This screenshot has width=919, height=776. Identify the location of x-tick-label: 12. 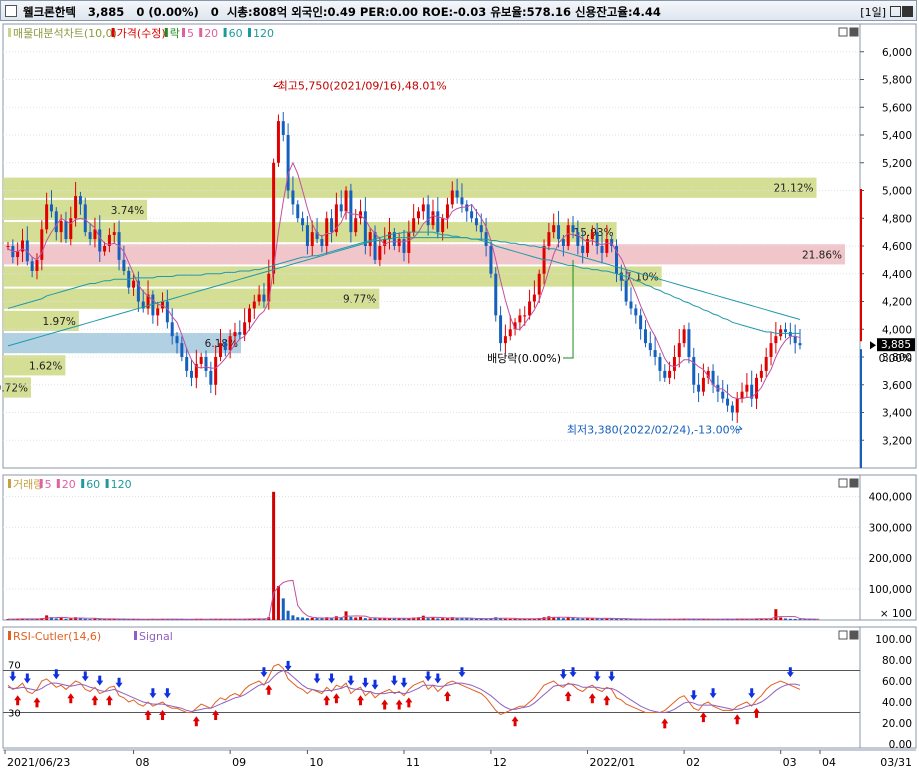
(500, 762).